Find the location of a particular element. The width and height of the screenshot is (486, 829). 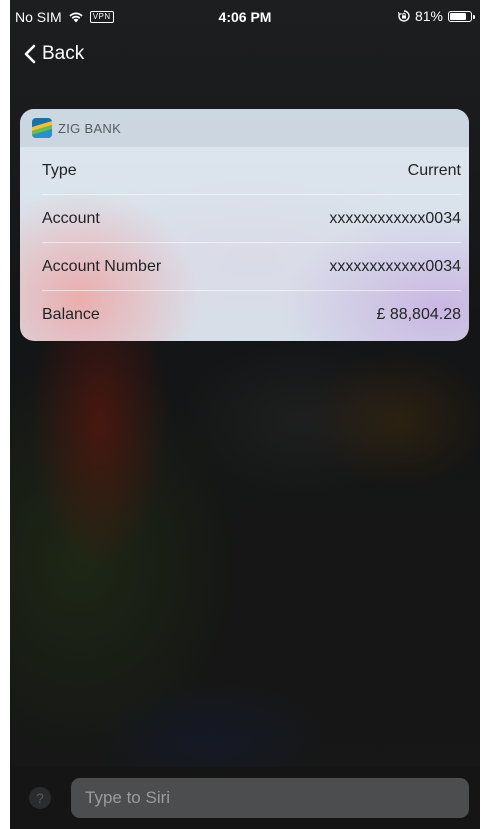

row-label: Account Number is located at coordinates (102, 266).